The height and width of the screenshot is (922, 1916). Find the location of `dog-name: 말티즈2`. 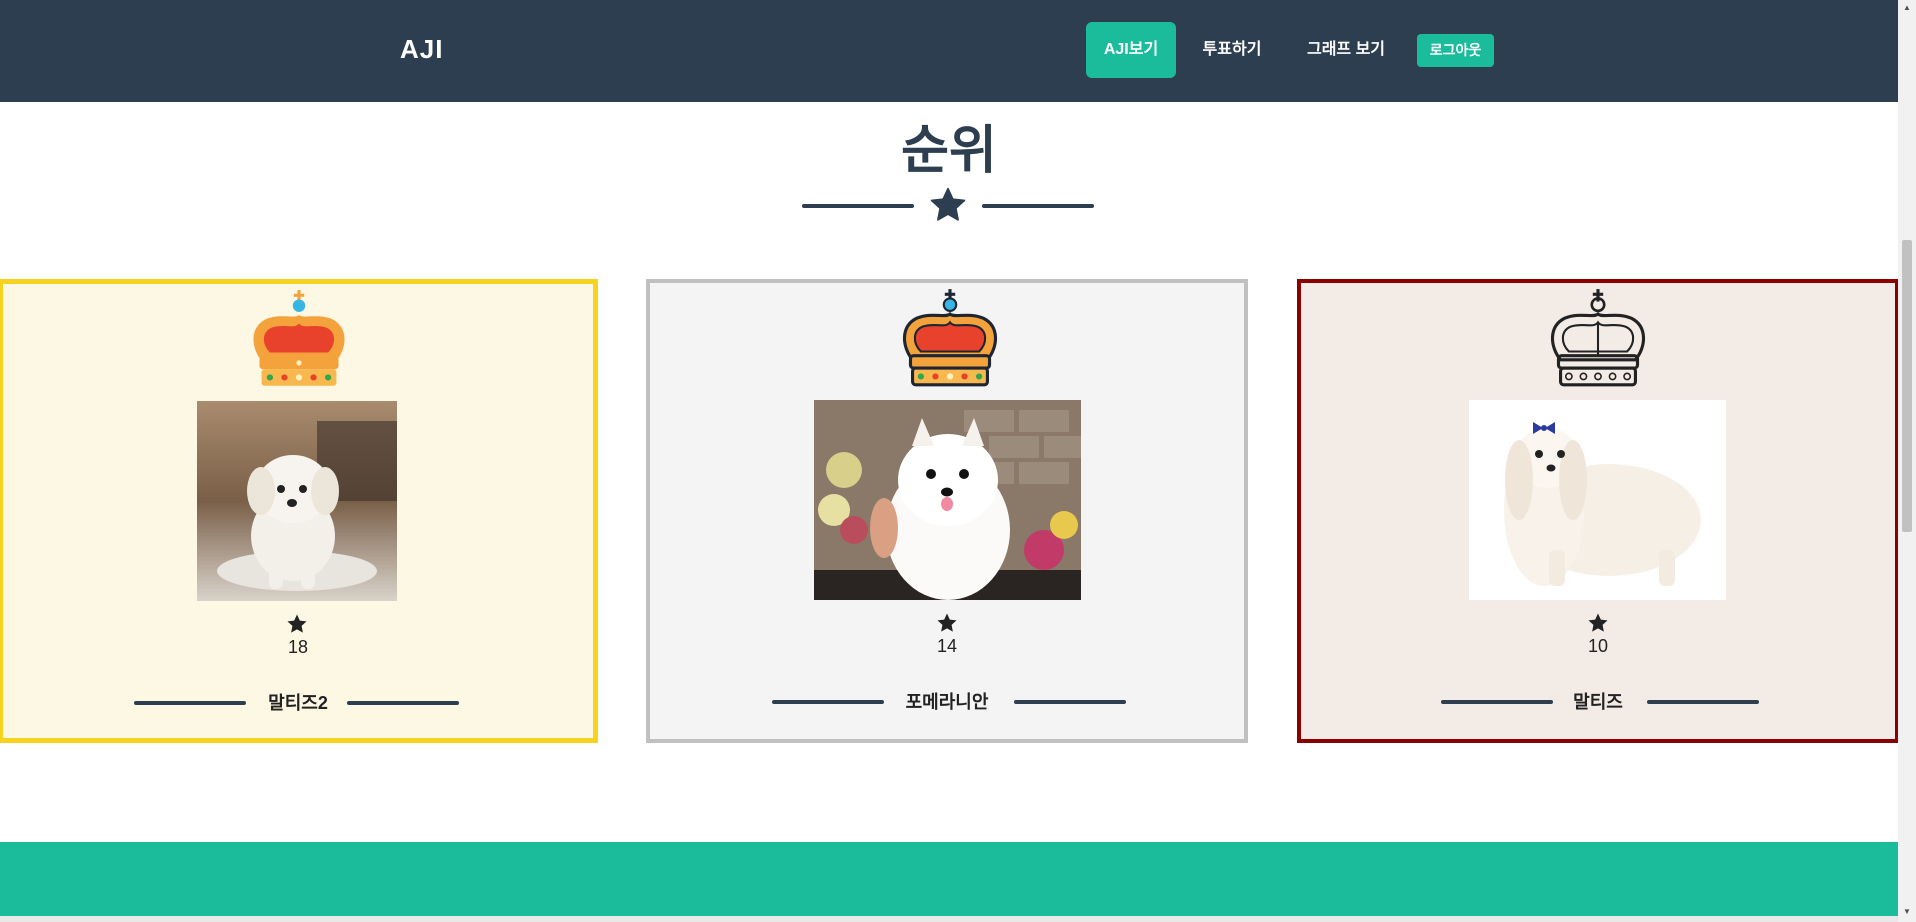

dog-name: 말티즈2 is located at coordinates (298, 703).